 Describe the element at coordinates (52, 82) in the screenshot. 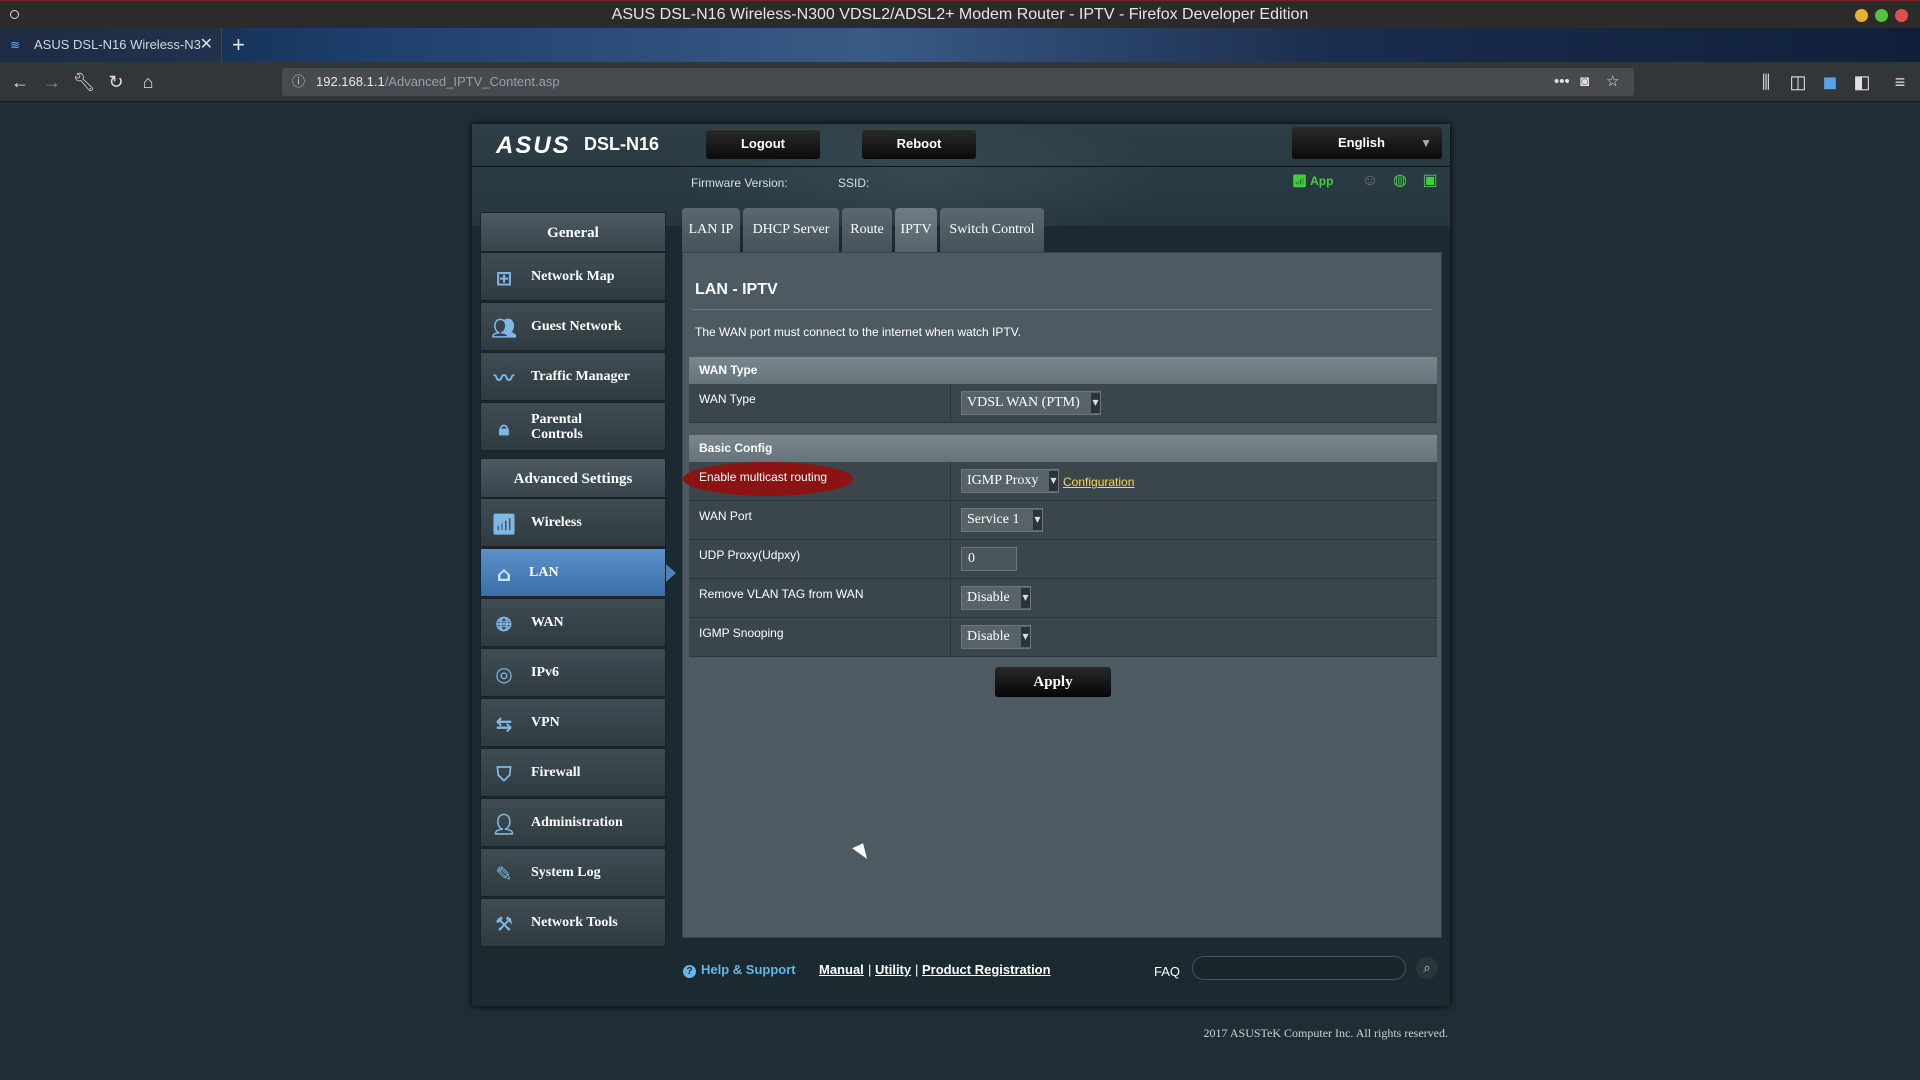

I see `forward-icon: →` at that location.